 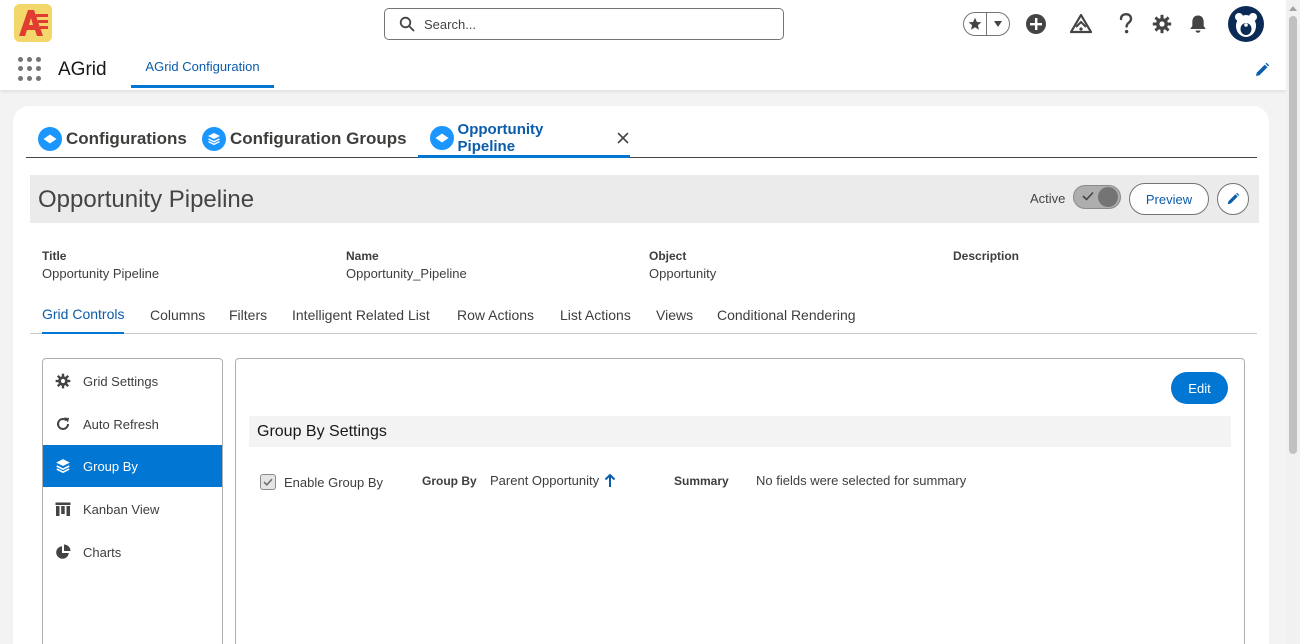 What do you see at coordinates (63, 424) in the screenshot?
I see `refresh-icon` at bounding box center [63, 424].